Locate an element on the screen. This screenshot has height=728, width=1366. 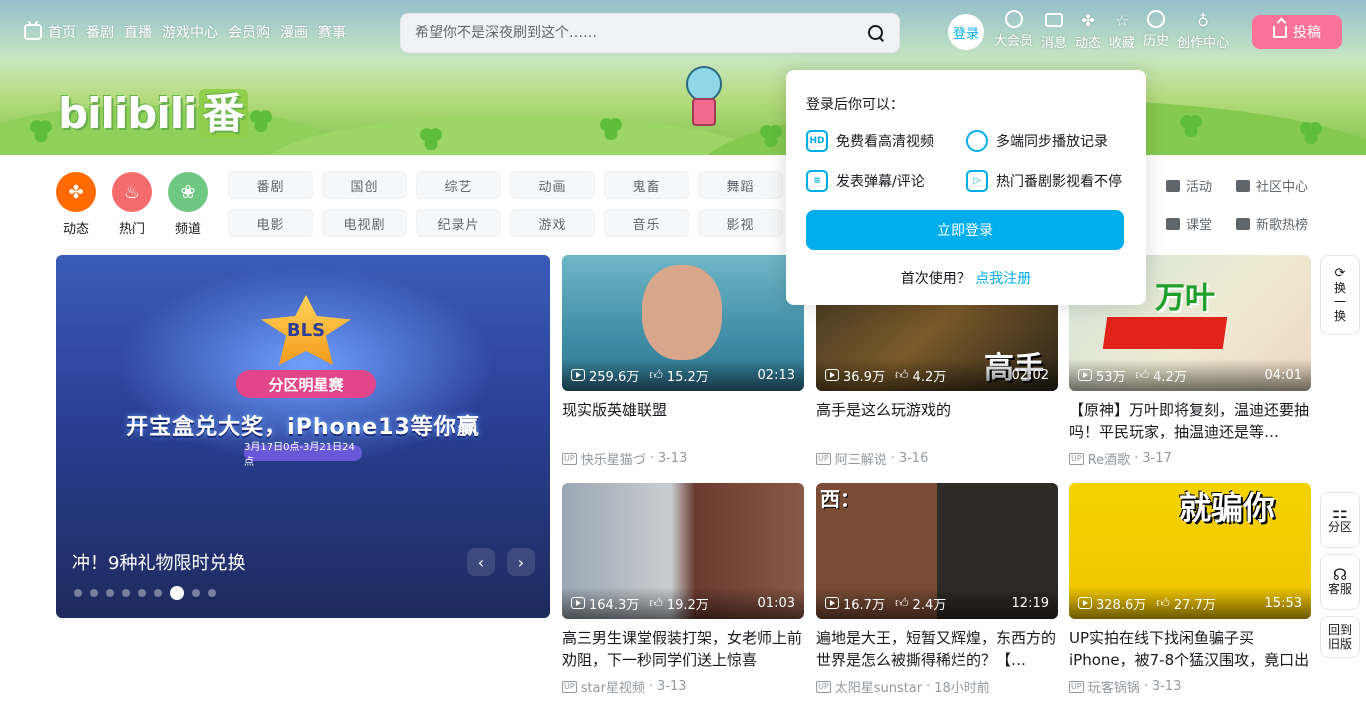
refresh-button: ⟳ 换一换 is located at coordinates (1340, 295).